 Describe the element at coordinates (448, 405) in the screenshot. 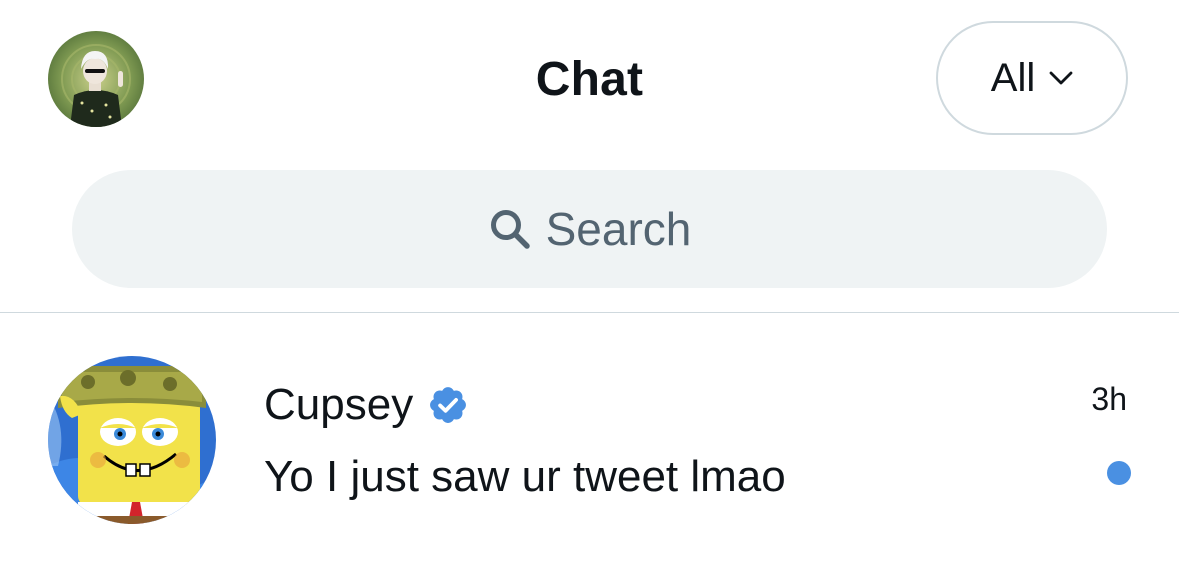

I see `verified-badge-icon` at that location.